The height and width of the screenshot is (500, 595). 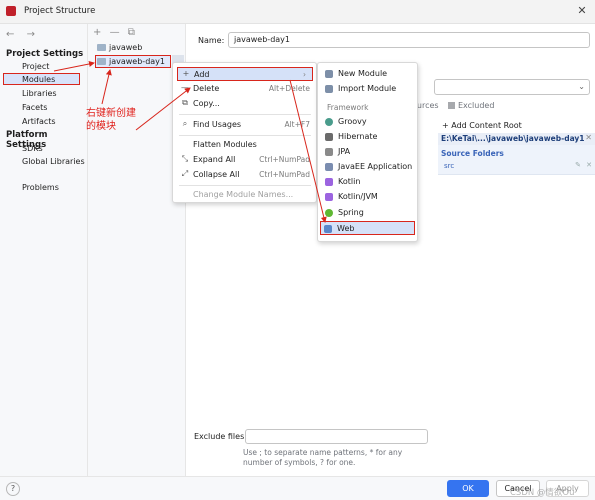 I want to click on nav-item-artifacts: Artifacts, so click(x=39, y=121).